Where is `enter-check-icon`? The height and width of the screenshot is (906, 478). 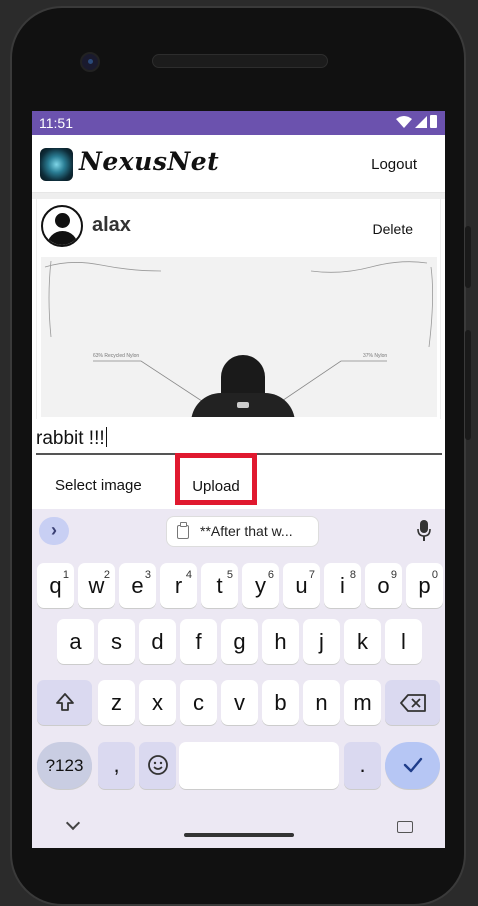 enter-check-icon is located at coordinates (412, 765).